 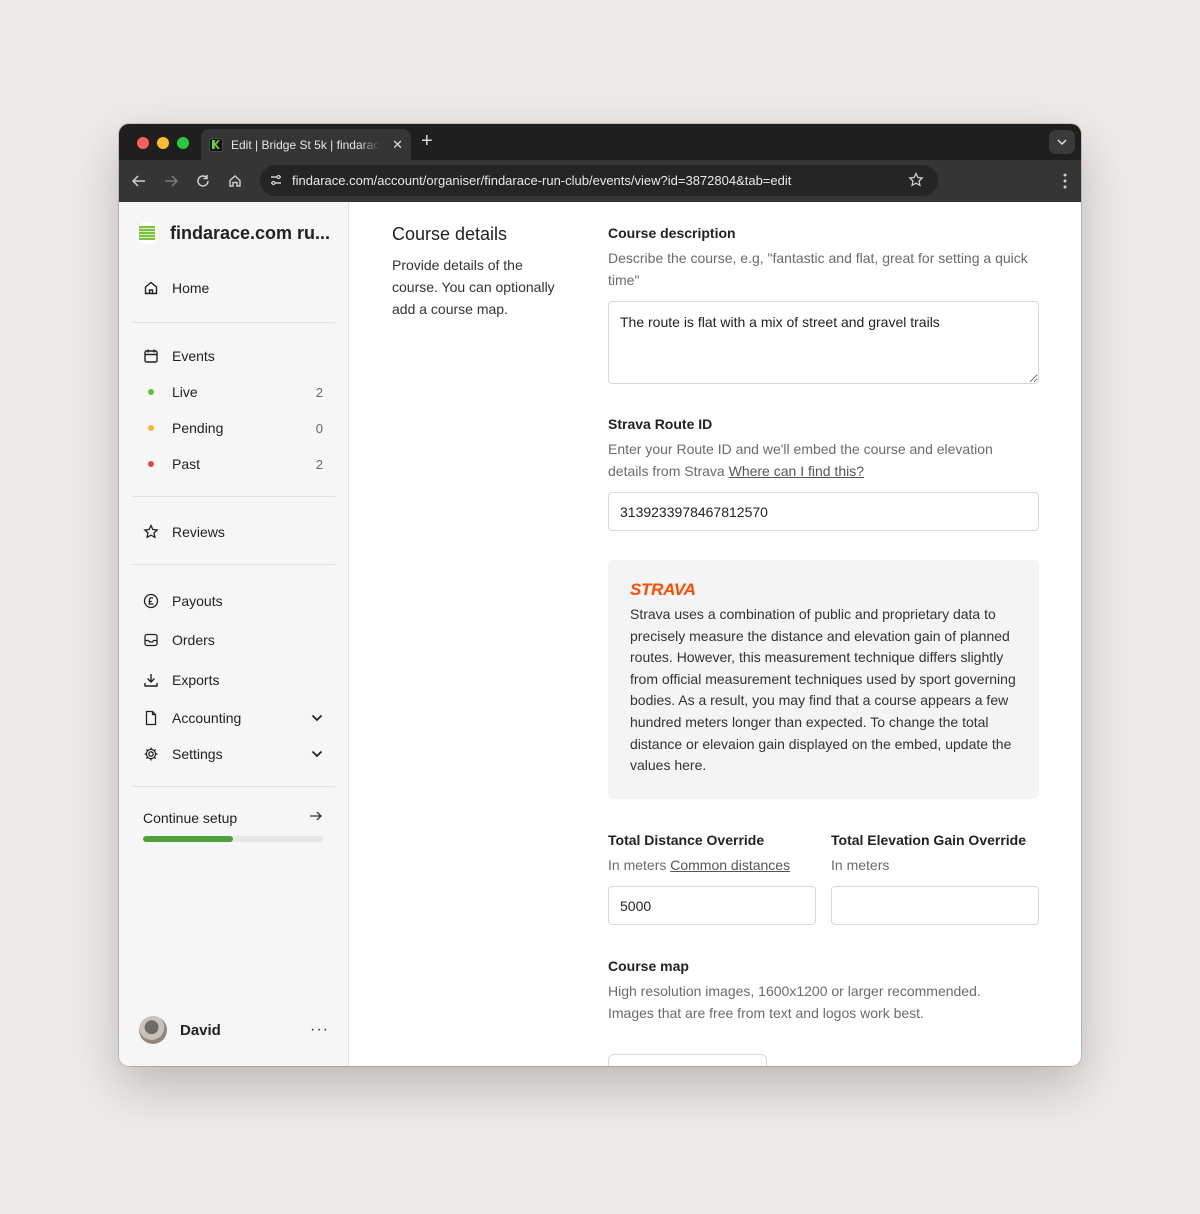 I want to click on user-menu: David ···, so click(x=234, y=1030).